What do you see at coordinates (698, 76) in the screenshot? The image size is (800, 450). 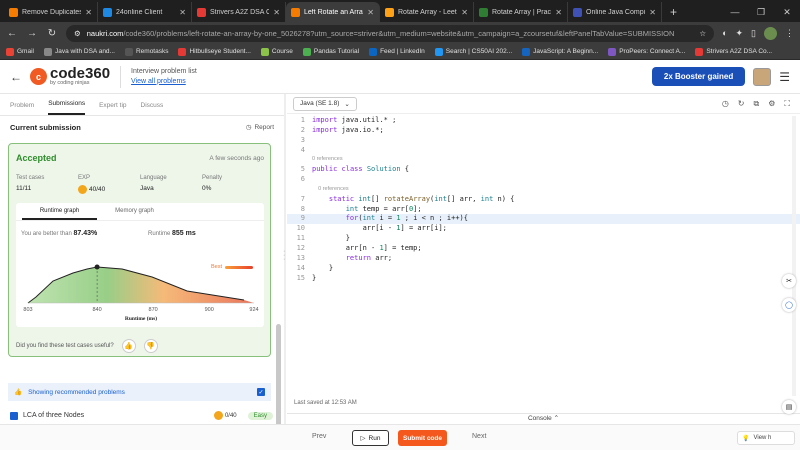 I see `booster-button: 2x Booster gained` at bounding box center [698, 76].